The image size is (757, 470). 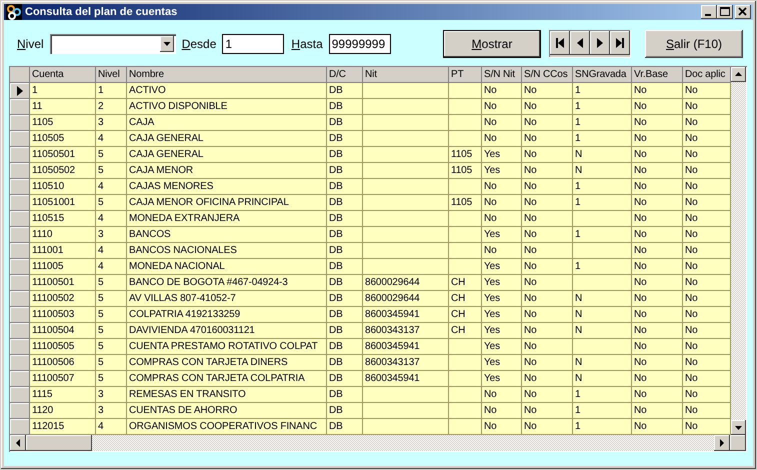 I want to click on scroll-down-icon, so click(x=738, y=427).